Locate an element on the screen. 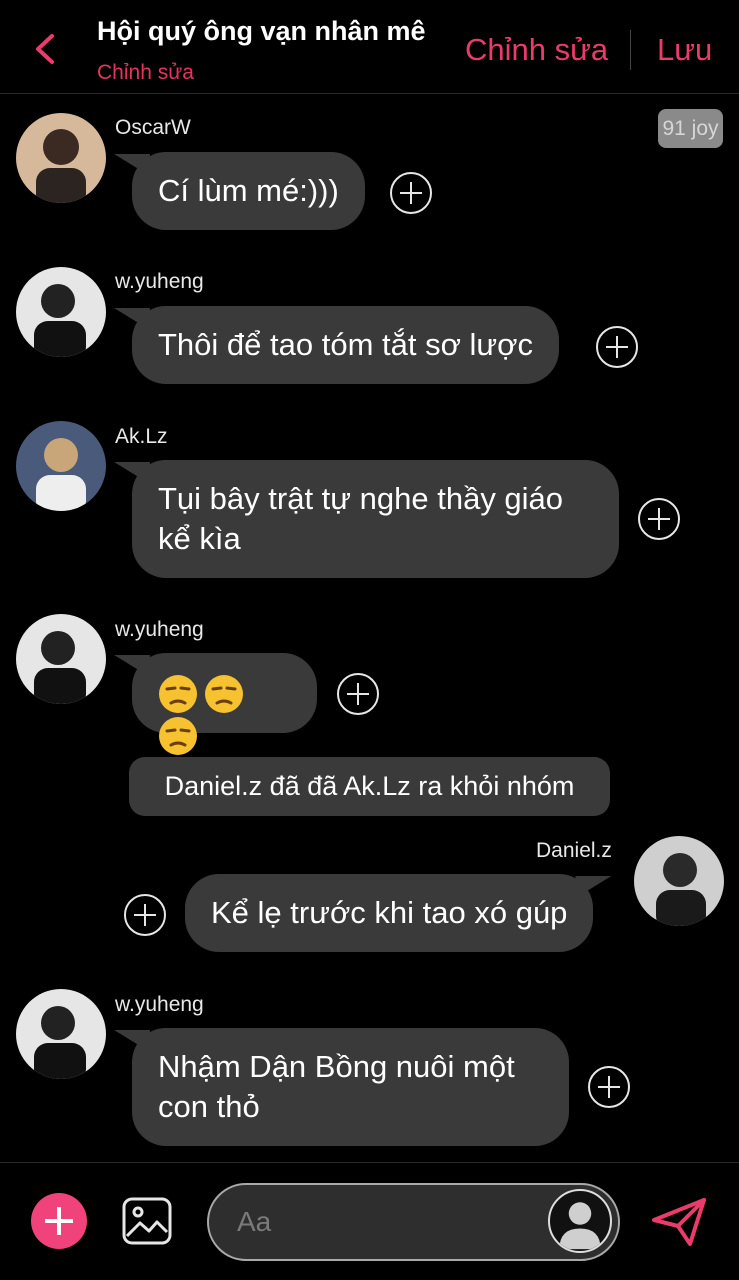 The width and height of the screenshot is (739, 1280). message-sender: OscarW is located at coordinates (153, 127).